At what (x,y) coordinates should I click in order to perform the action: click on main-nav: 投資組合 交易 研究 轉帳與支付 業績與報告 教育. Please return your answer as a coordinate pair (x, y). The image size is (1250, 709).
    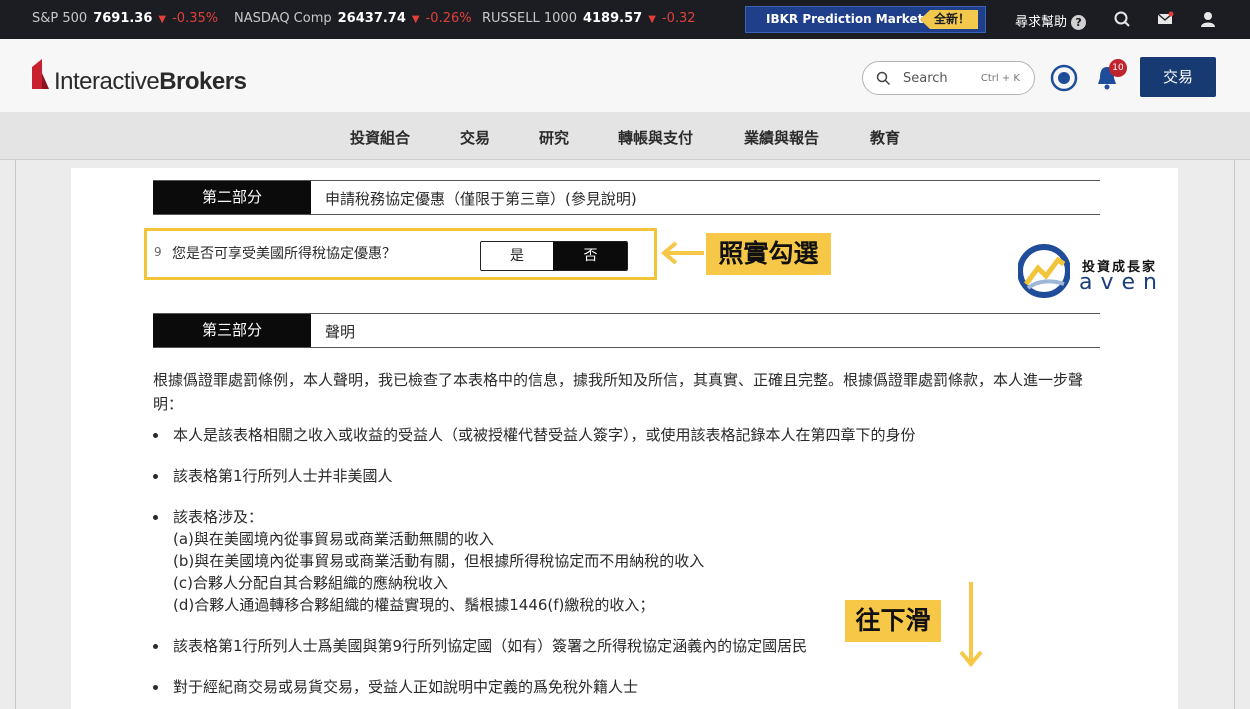
    Looking at the image, I should click on (625, 136).